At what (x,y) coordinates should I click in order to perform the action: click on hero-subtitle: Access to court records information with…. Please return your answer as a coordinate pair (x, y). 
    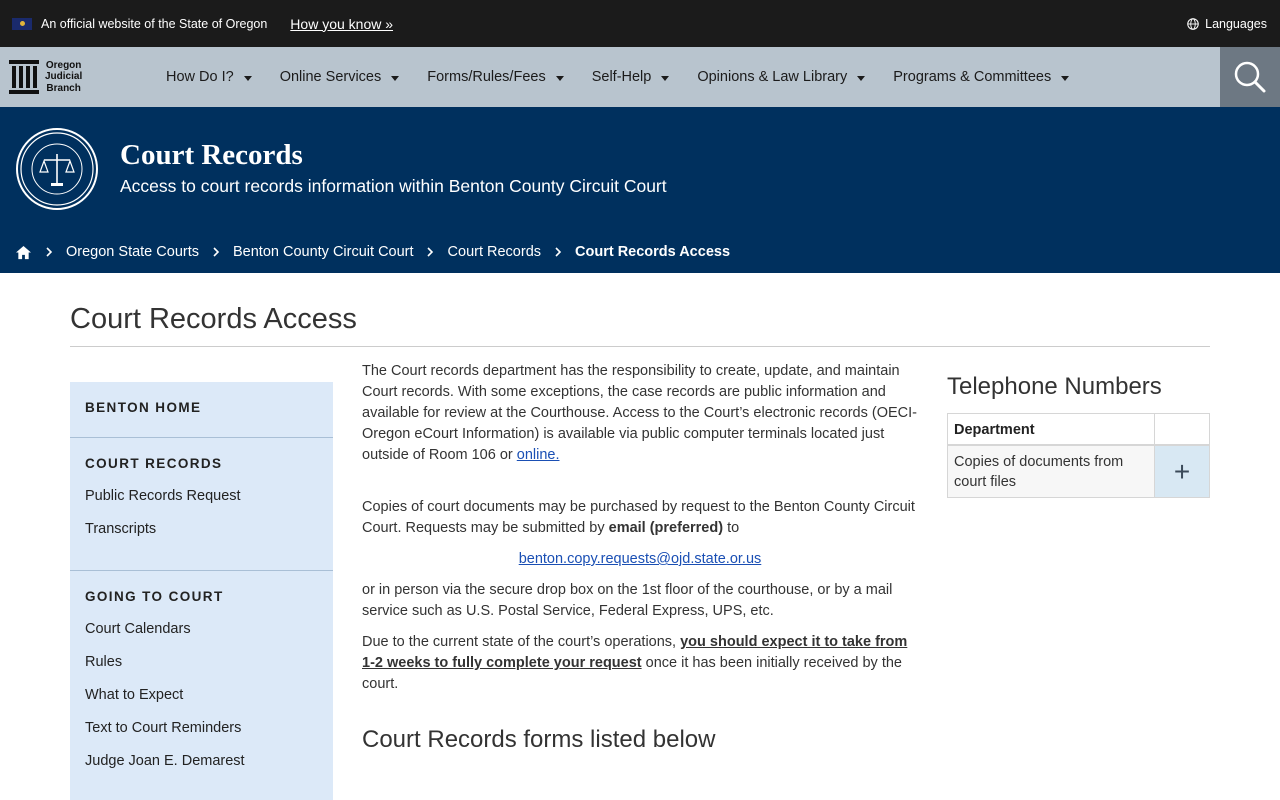
    Looking at the image, I should click on (393, 186).